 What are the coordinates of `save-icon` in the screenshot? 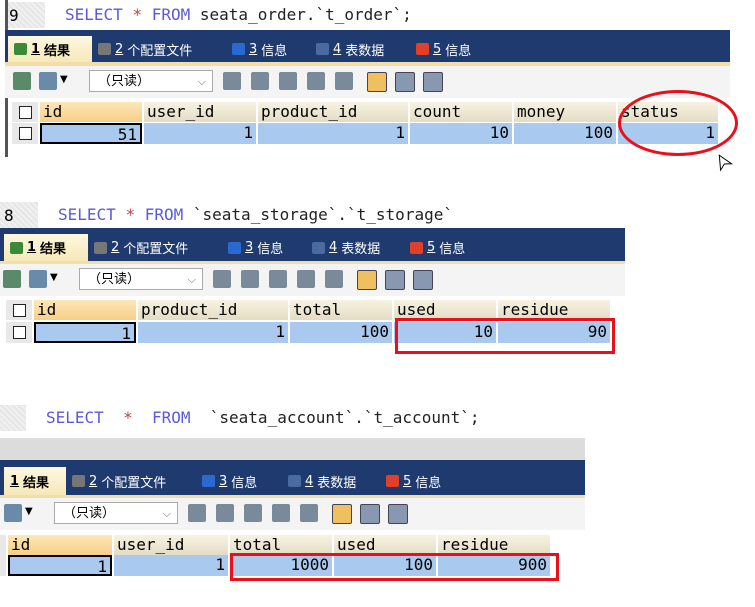 It's located at (253, 513).